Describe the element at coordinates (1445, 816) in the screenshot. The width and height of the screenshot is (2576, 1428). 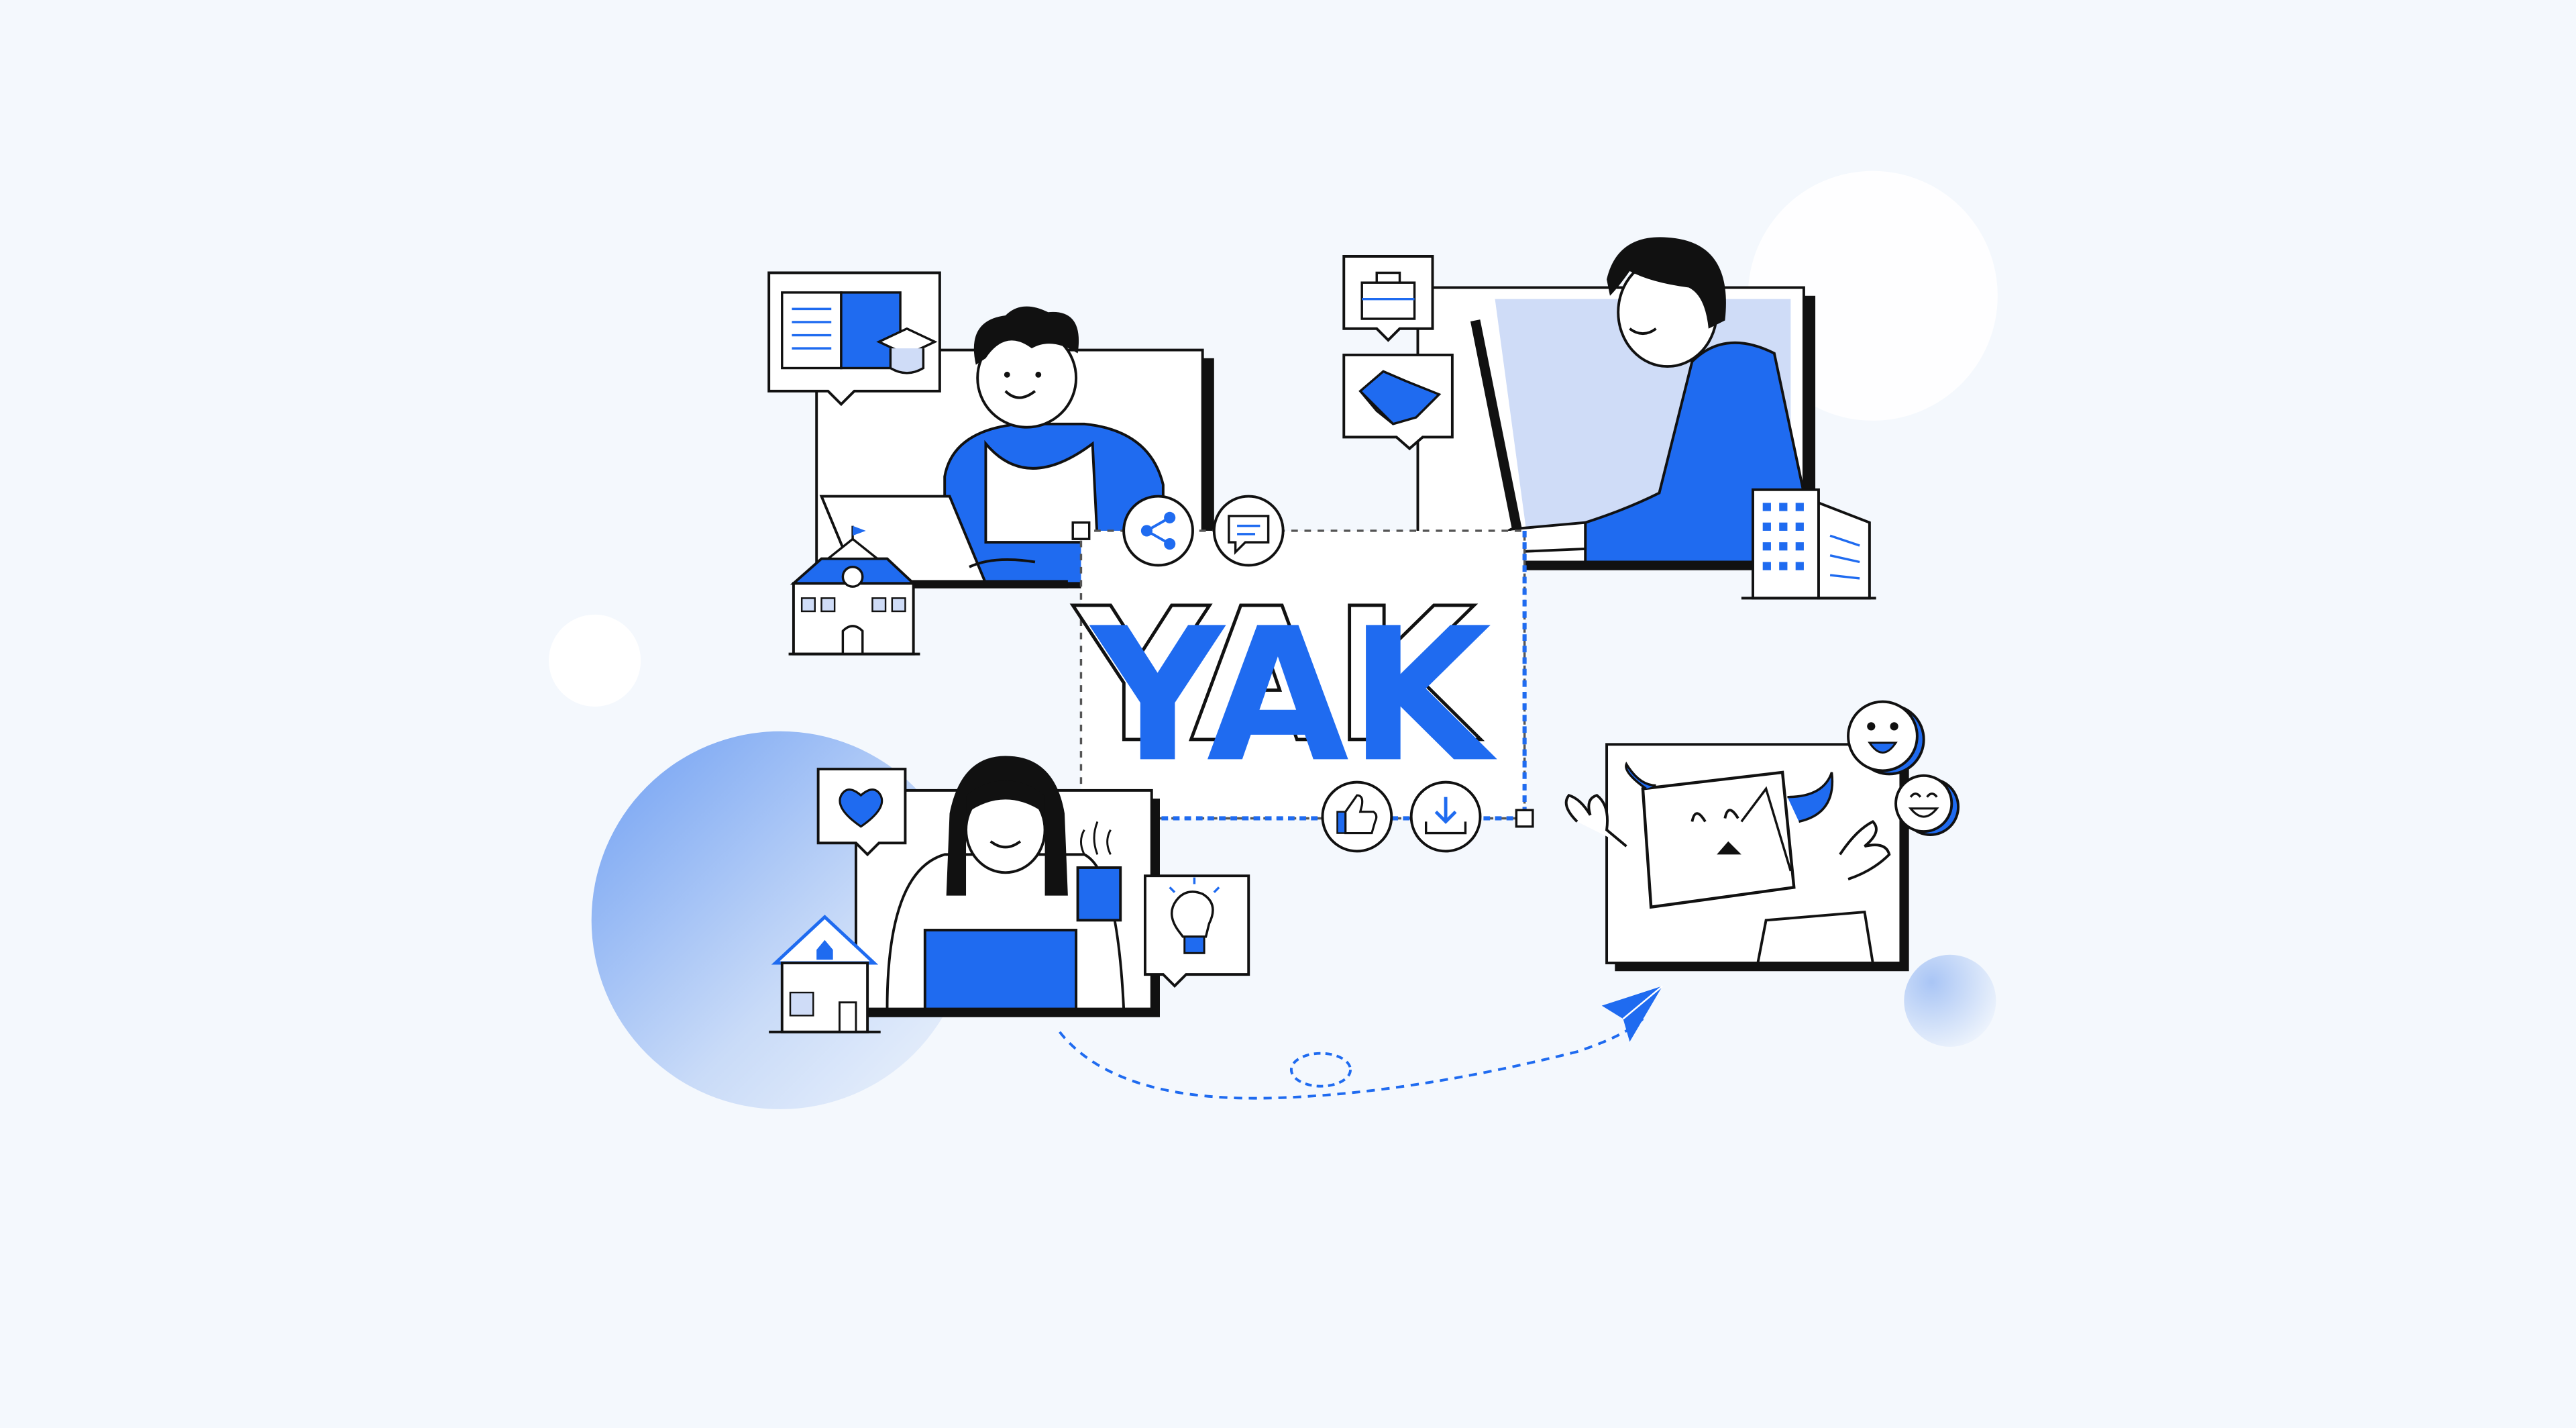
I see `download-button` at that location.